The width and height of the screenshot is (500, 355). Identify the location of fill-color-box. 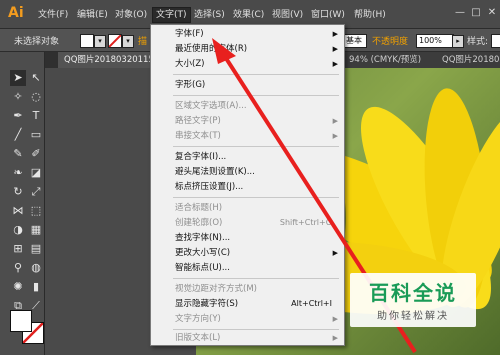
(21, 321).